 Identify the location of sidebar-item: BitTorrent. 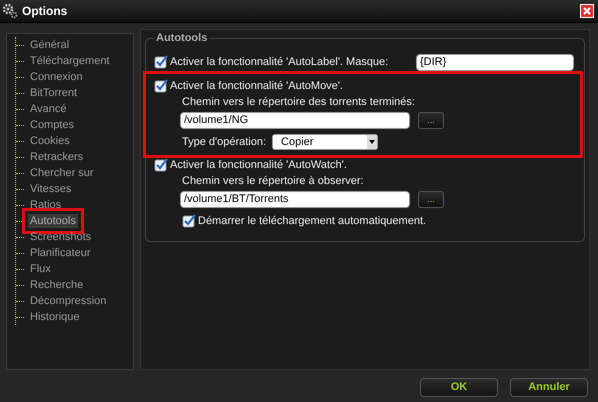
(54, 93).